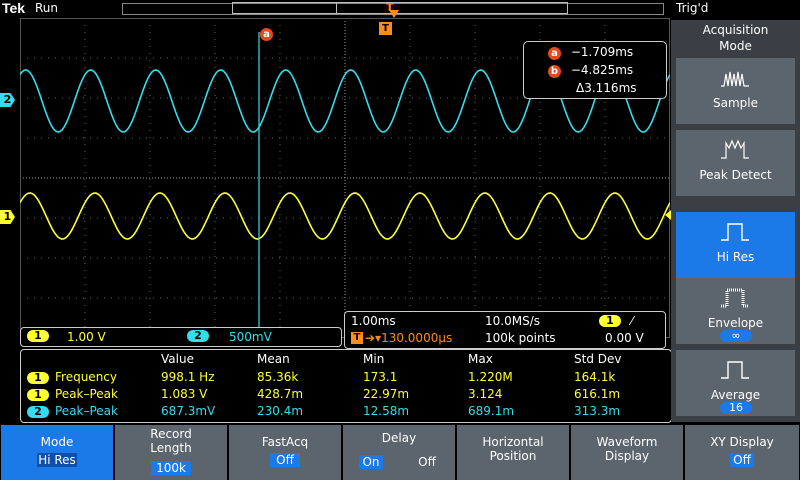  Describe the element at coordinates (598, 359) in the screenshot. I see `col-header-std-dev: Std Dev` at that location.